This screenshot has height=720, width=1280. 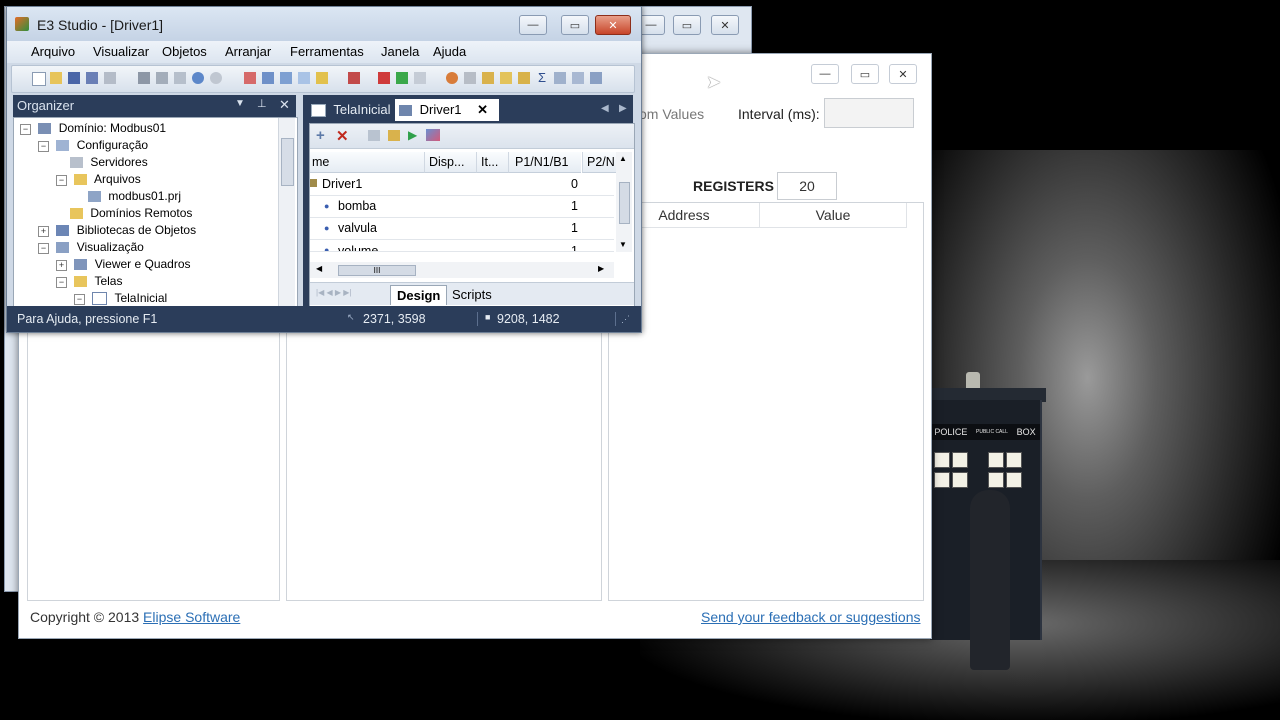 What do you see at coordinates (268, 78) in the screenshot?
I see `screen-icon` at bounding box center [268, 78].